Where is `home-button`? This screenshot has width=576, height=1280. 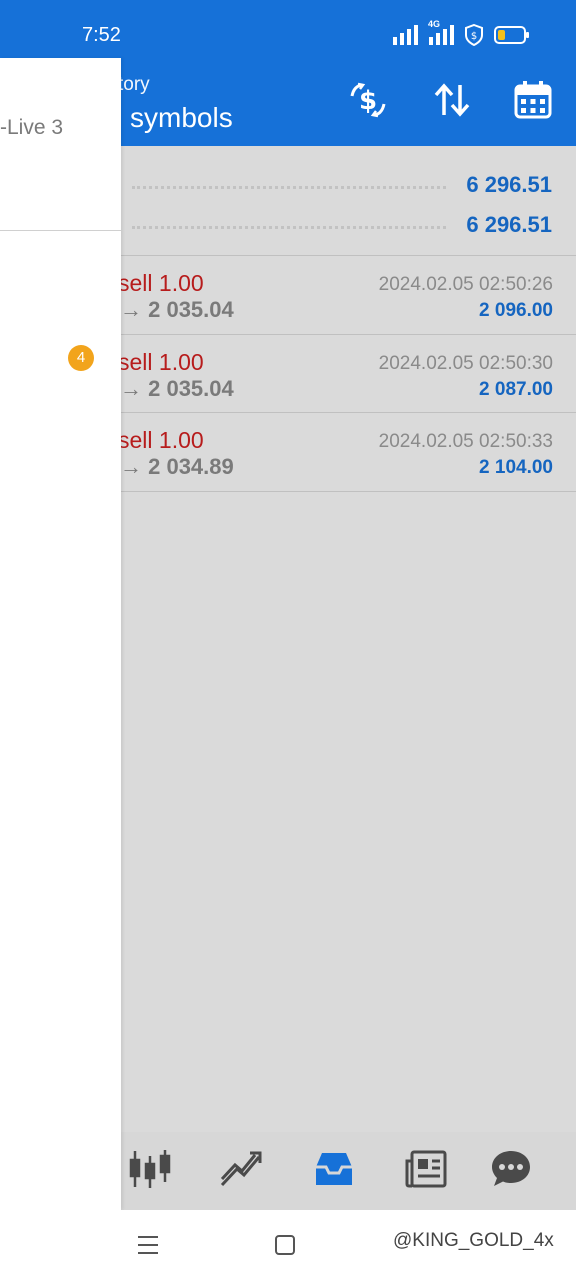
home-button is located at coordinates (285, 1247).